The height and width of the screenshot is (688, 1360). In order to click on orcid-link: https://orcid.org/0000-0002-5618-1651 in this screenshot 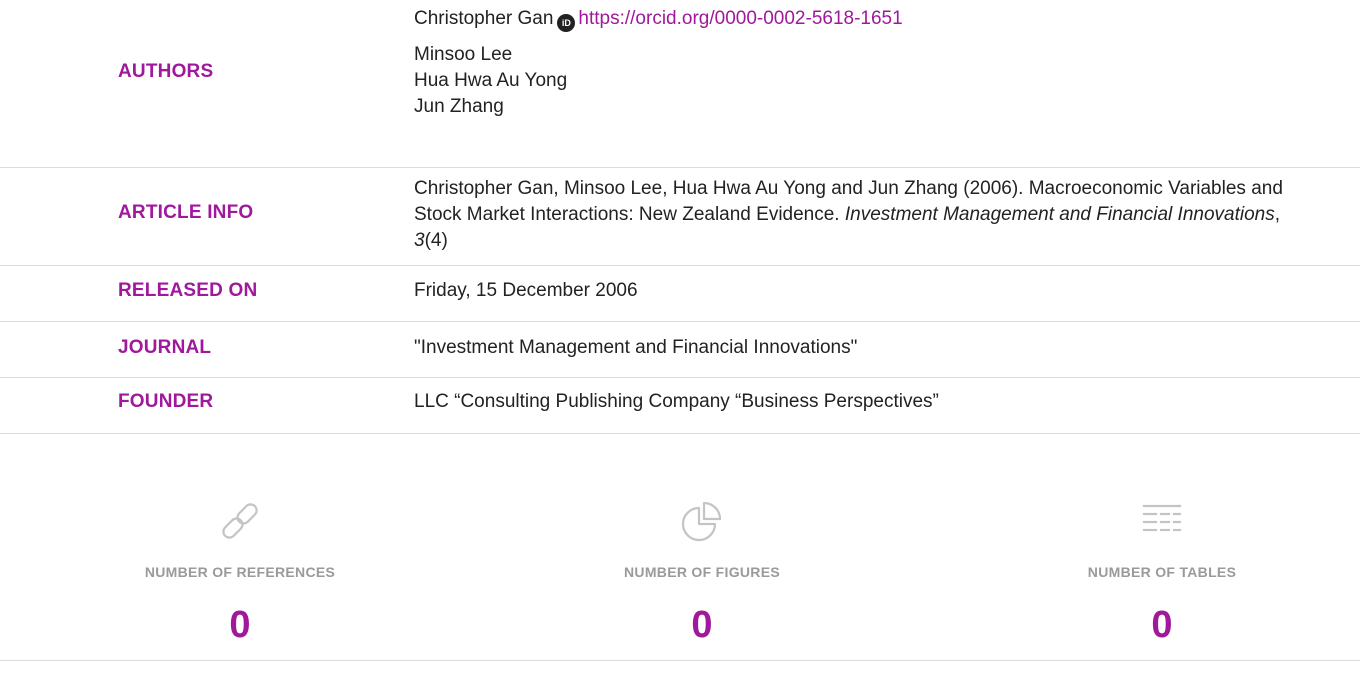, I will do `click(740, 18)`.